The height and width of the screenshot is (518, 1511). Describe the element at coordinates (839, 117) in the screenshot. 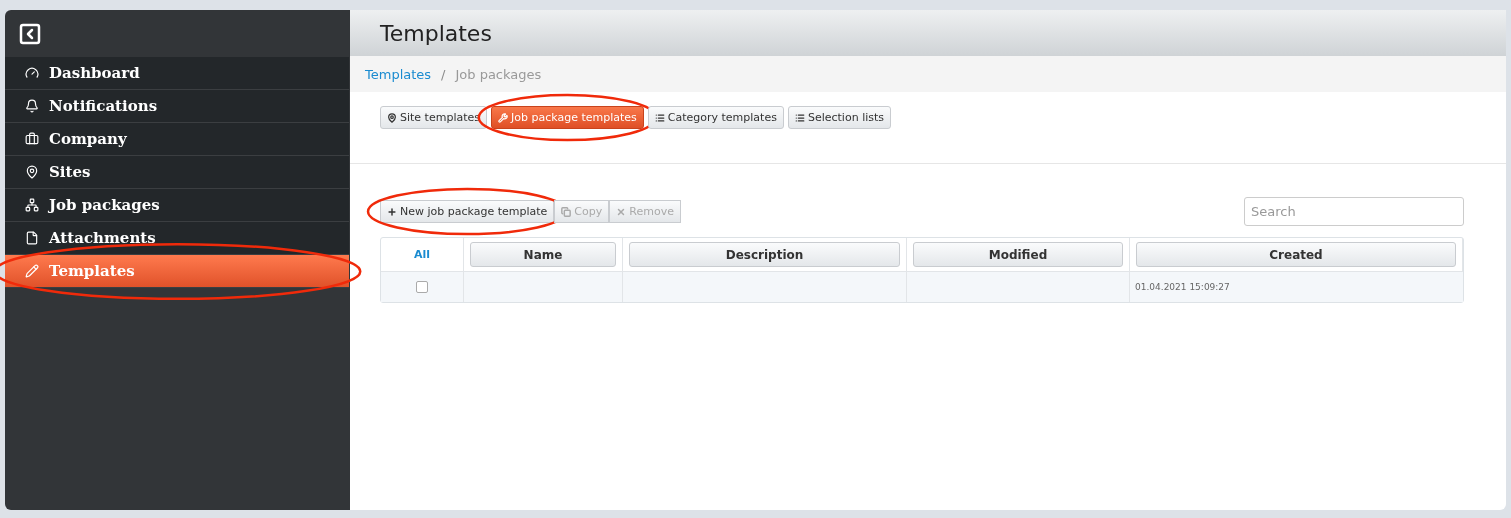

I see `tab: Selection lists` at that location.